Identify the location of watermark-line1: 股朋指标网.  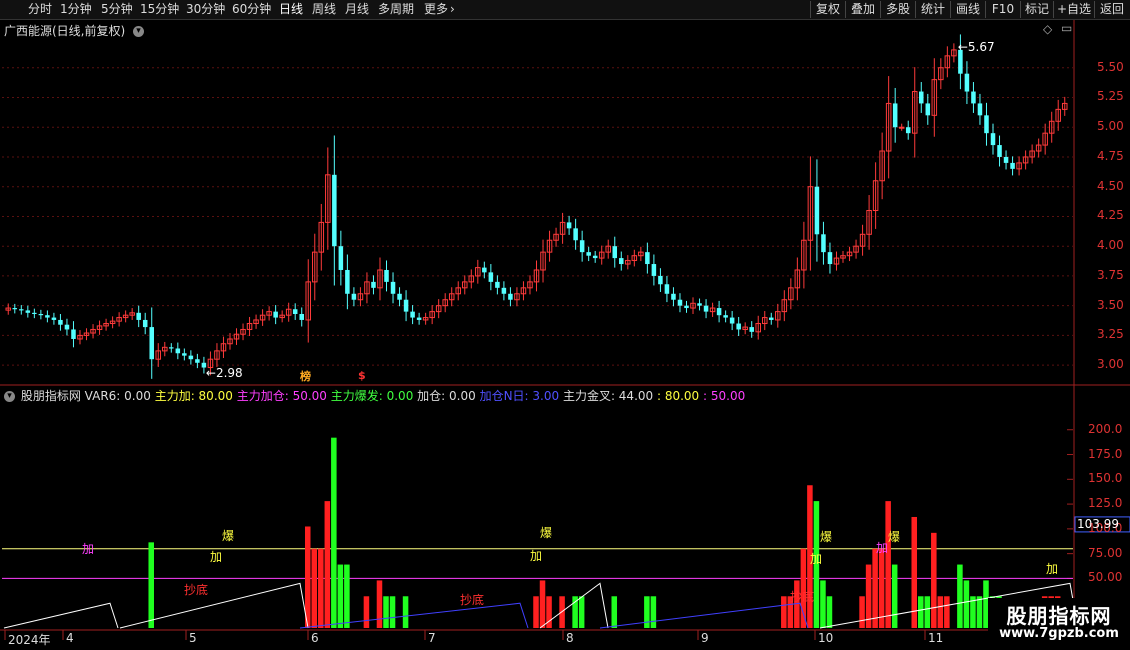
(1059, 616).